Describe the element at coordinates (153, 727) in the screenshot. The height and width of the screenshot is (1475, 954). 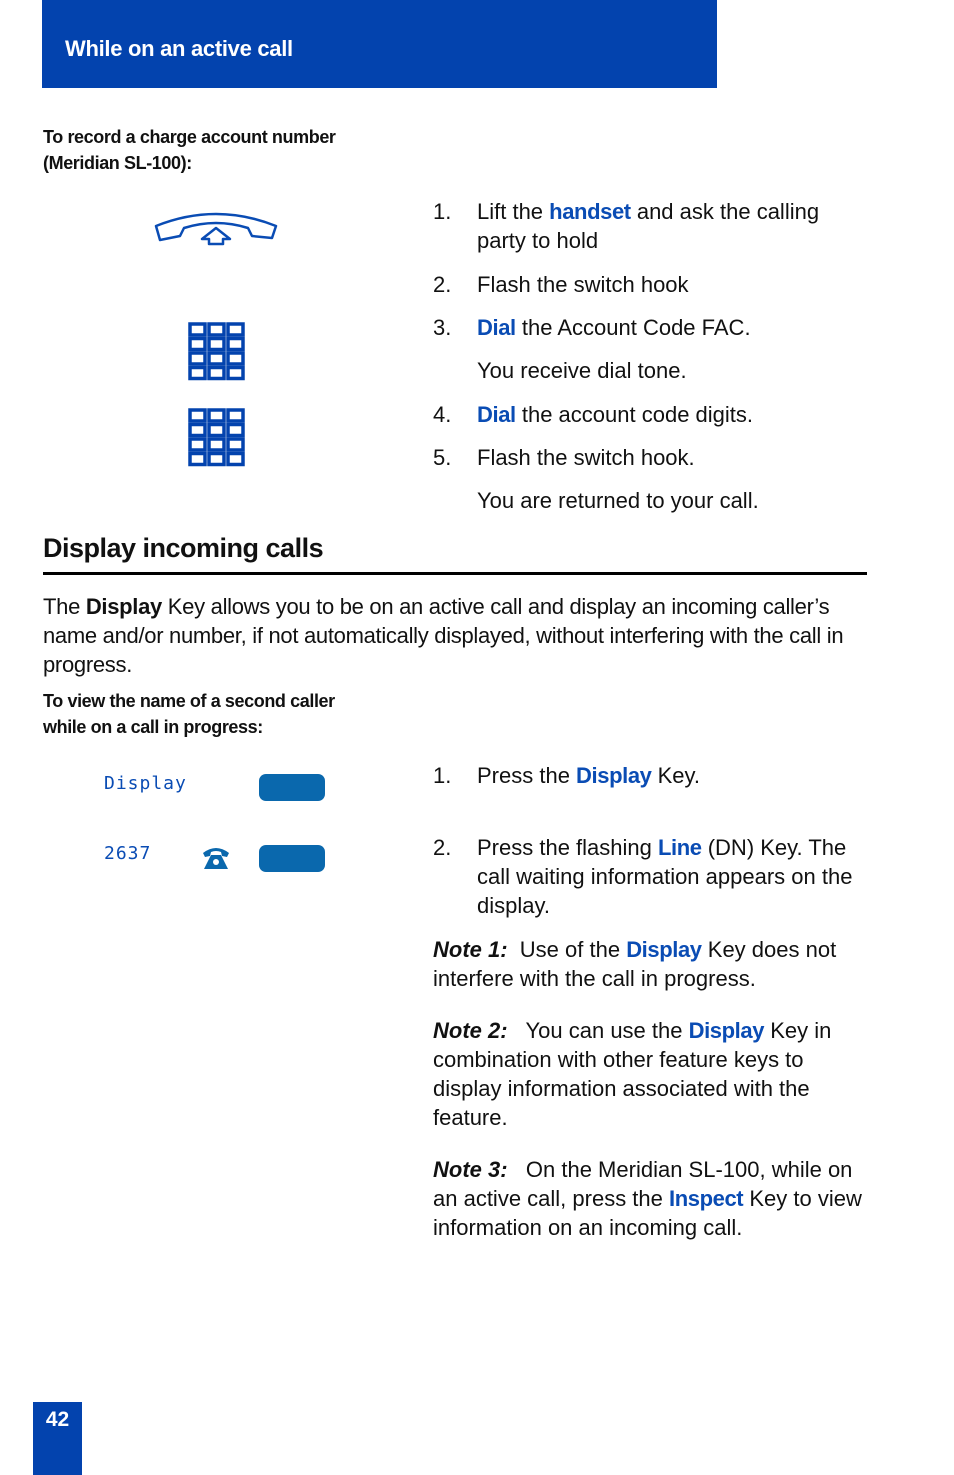
I see `subheading-line-2: while on a call in progress:` at that location.